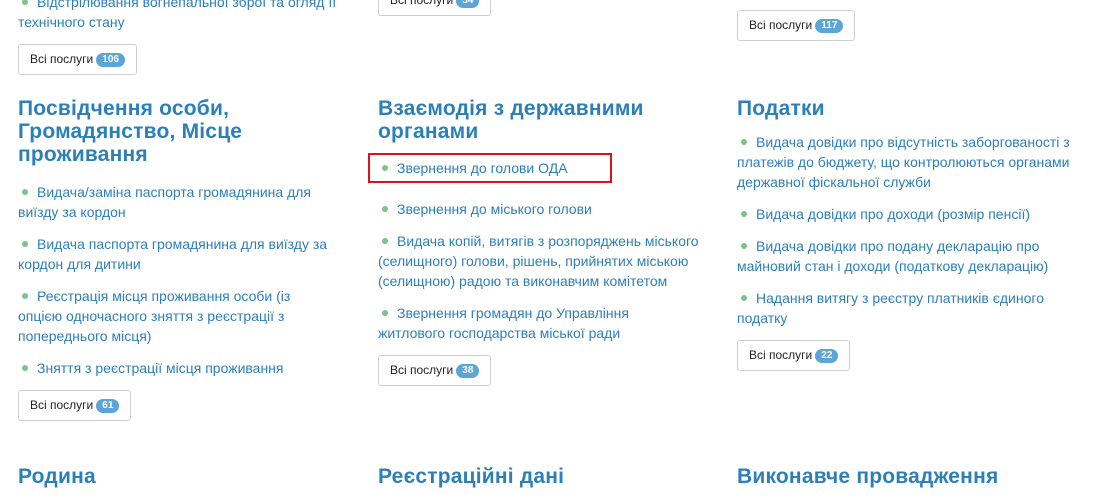 This screenshot has width=1094, height=503. I want to click on all-services-button: Всі послуги 117, so click(796, 25).